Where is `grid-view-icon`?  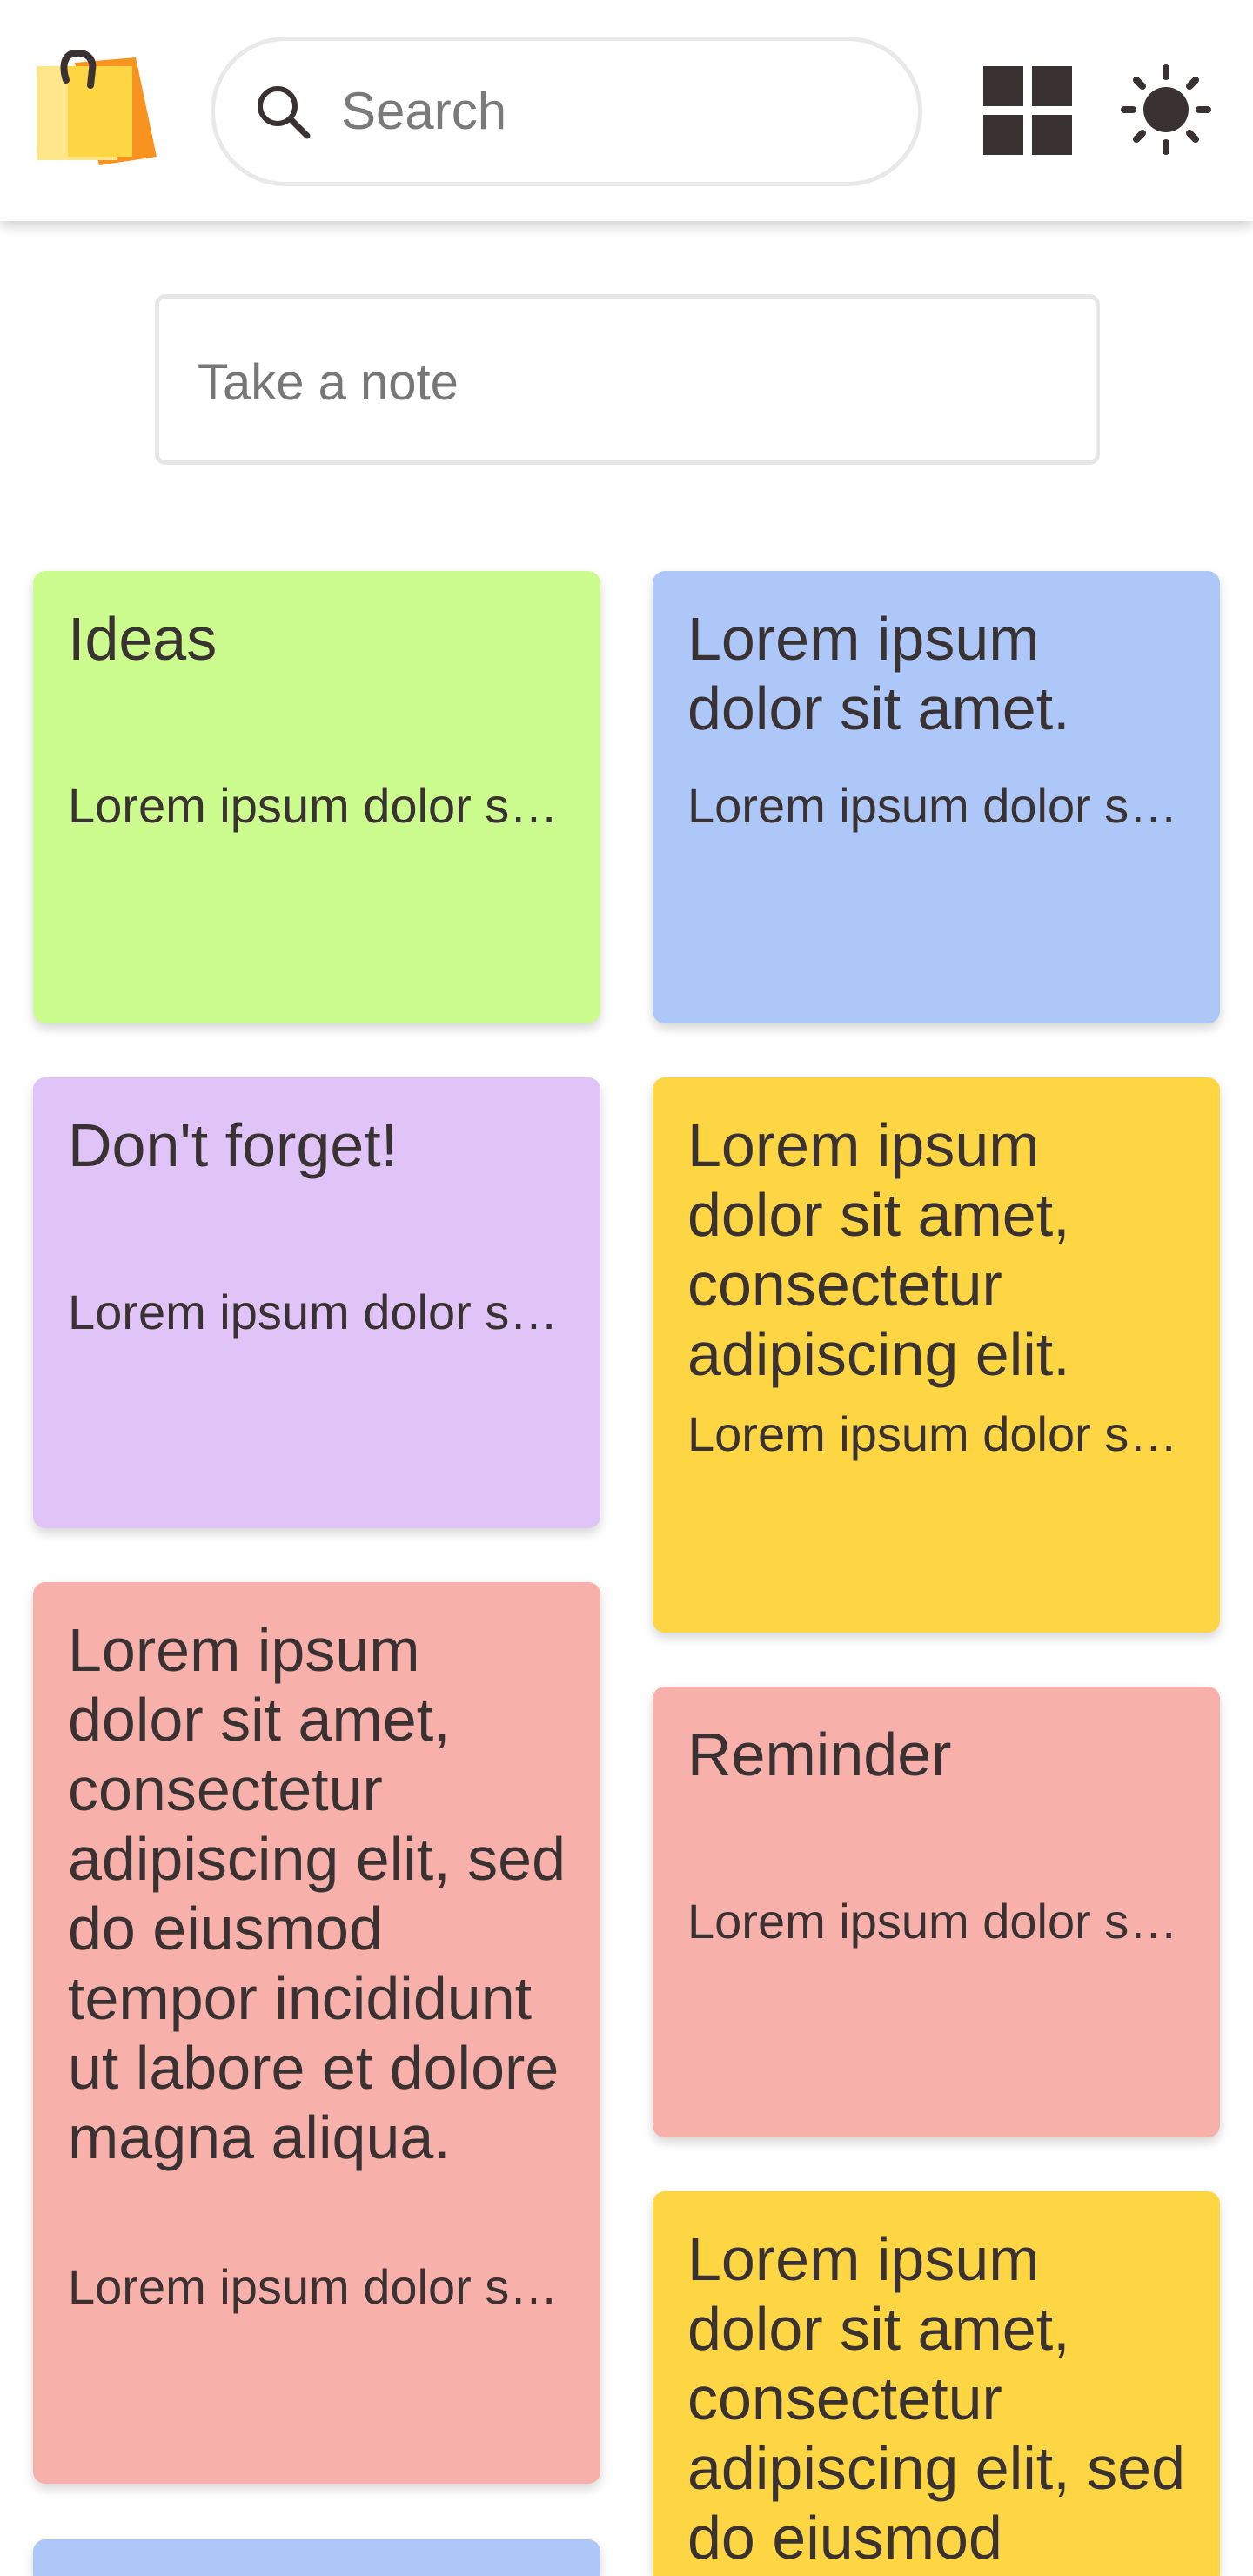
grid-view-icon is located at coordinates (1027, 110).